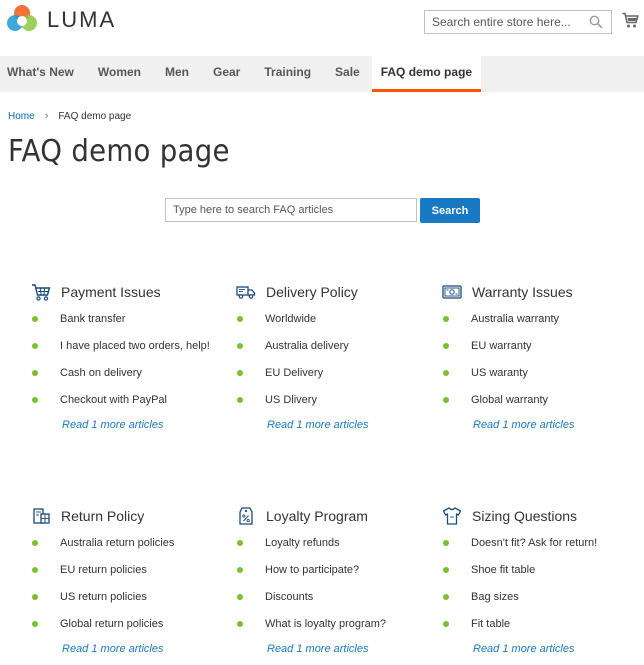 The width and height of the screenshot is (644, 665). Describe the element at coordinates (450, 210) in the screenshot. I see `faq-search-button: Search` at that location.